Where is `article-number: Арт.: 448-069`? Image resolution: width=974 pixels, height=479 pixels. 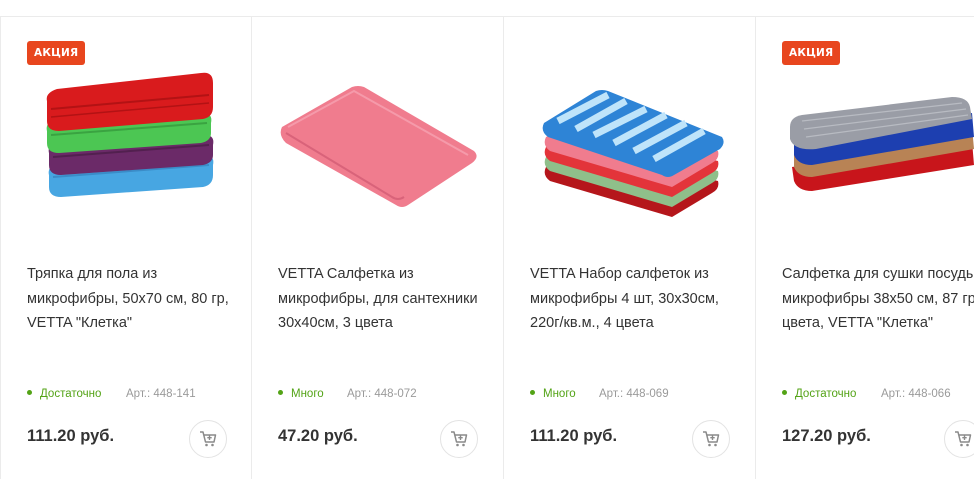
article-number: Арт.: 448-069 is located at coordinates (634, 394).